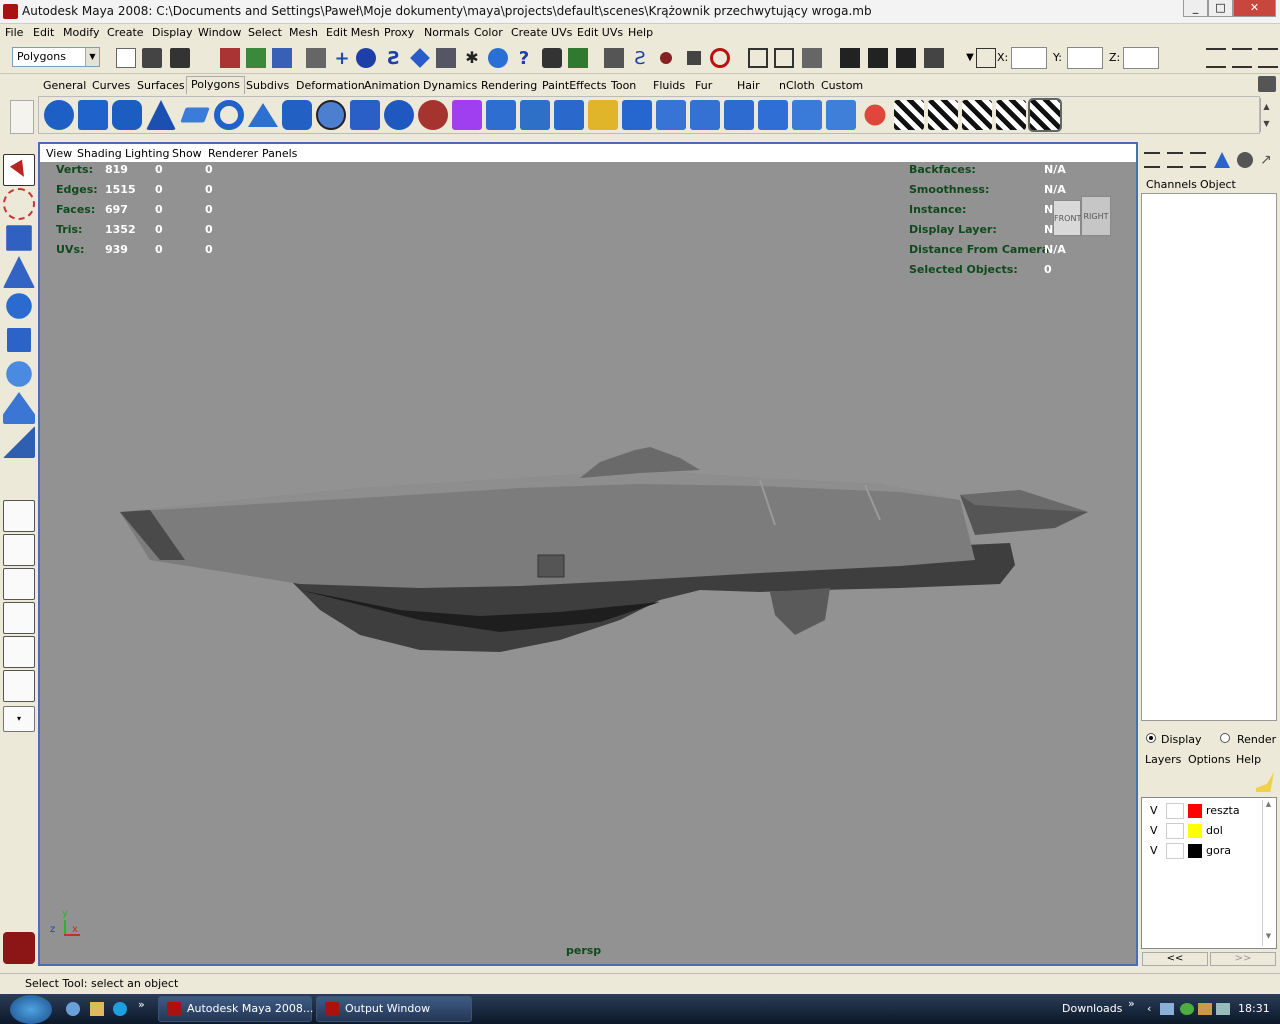  Describe the element at coordinates (812, 58) in the screenshot. I see `resolution-gate-icon` at that location.